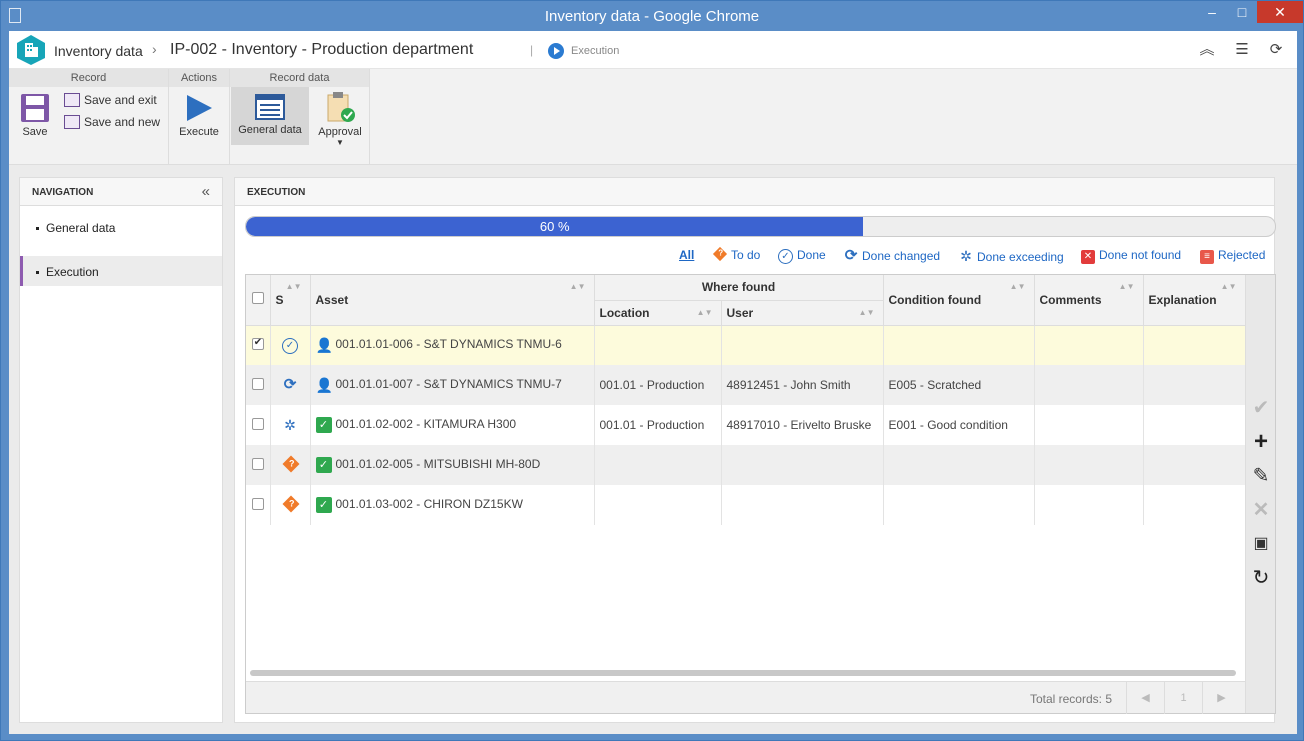 The width and height of the screenshot is (1304, 741). Describe the element at coordinates (746, 505) in the screenshot. I see `table-row: ? ✓ 001.01.03-002 - CHIRON DZ15KW` at that location.